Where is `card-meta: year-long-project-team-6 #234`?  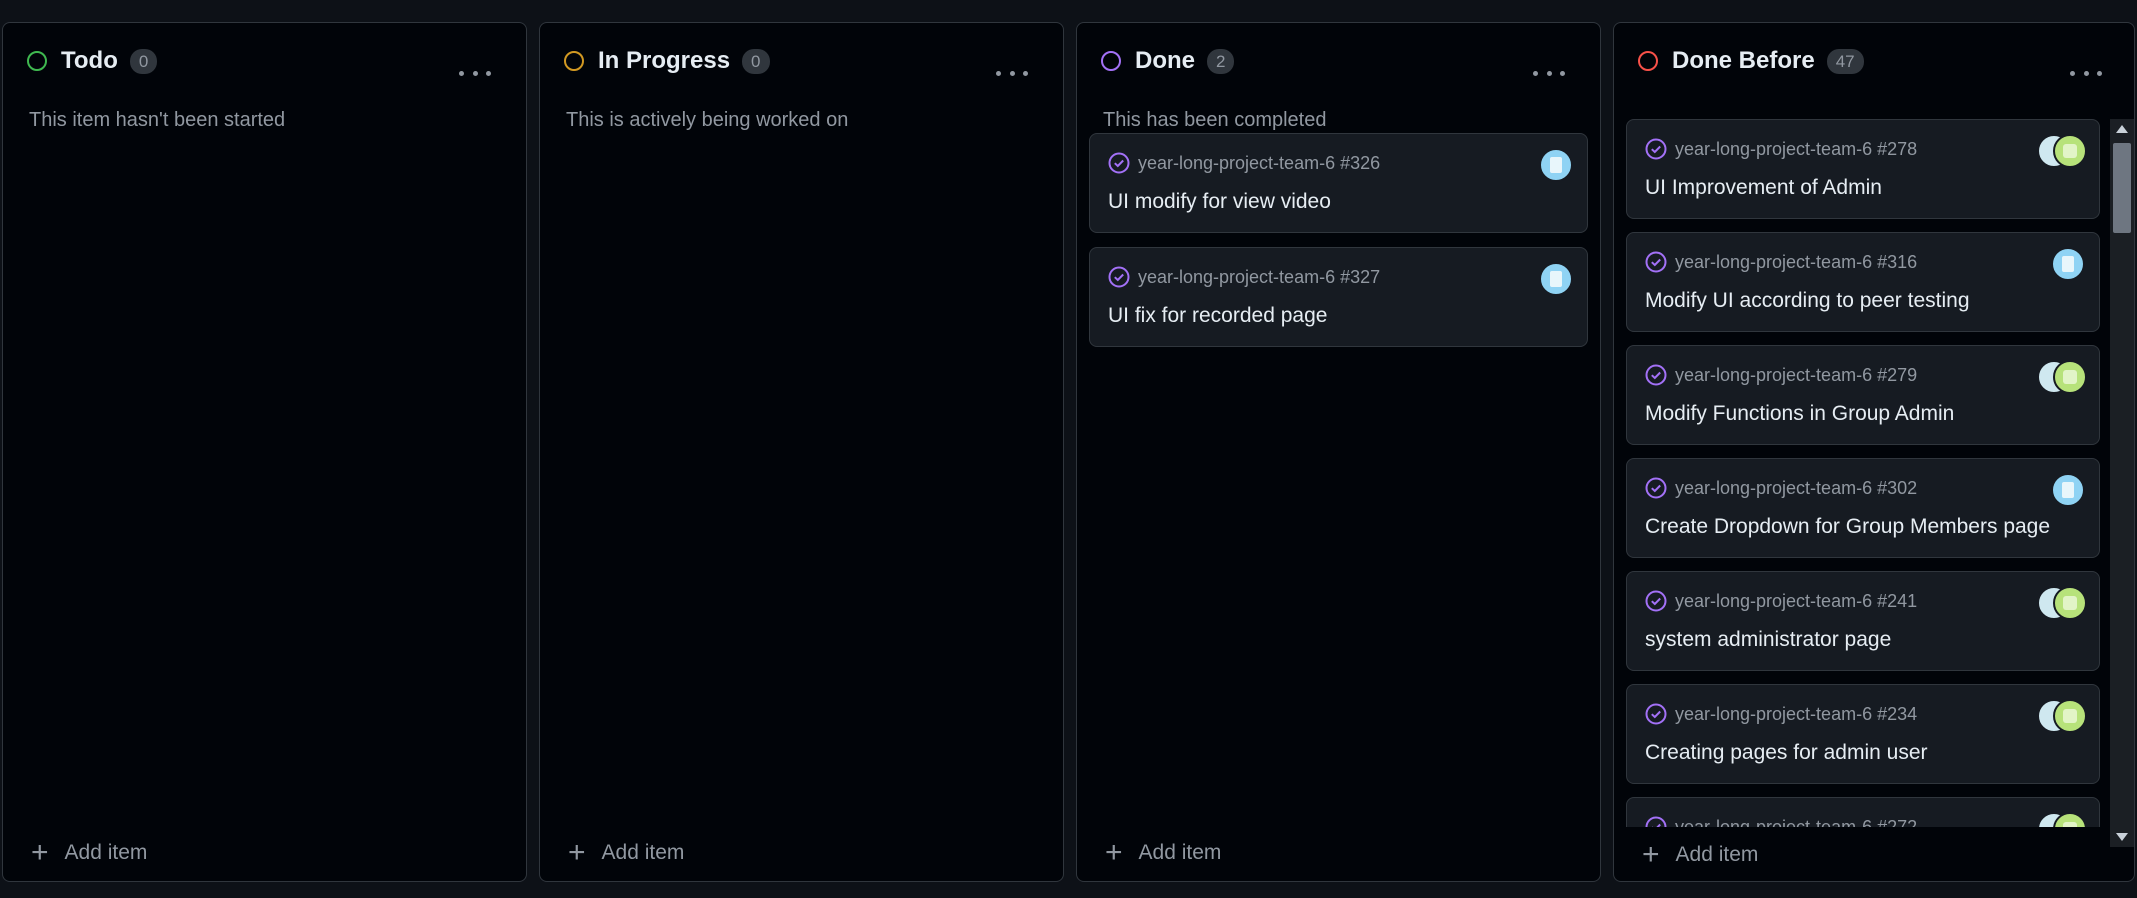 card-meta: year-long-project-team-6 #234 is located at coordinates (1781, 714).